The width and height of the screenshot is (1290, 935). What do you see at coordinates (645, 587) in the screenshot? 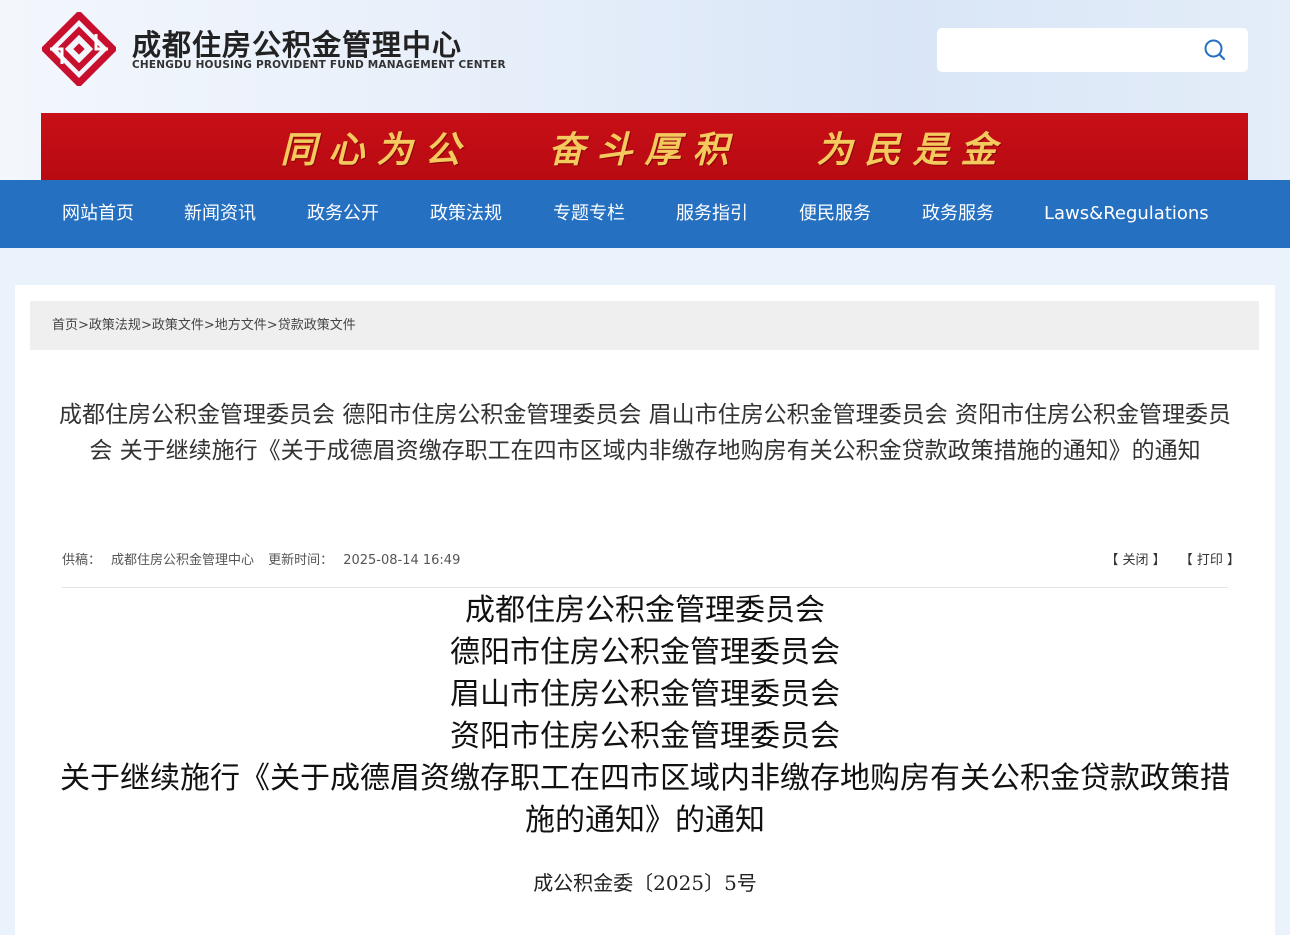
I see `divider` at bounding box center [645, 587].